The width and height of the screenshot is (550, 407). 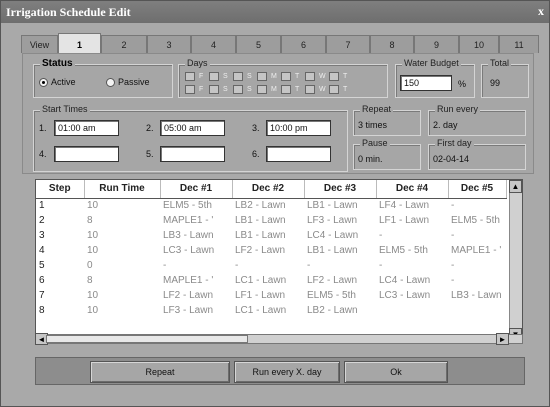 What do you see at coordinates (477, 189) in the screenshot?
I see `column-header-dec-5: Dec #5` at bounding box center [477, 189].